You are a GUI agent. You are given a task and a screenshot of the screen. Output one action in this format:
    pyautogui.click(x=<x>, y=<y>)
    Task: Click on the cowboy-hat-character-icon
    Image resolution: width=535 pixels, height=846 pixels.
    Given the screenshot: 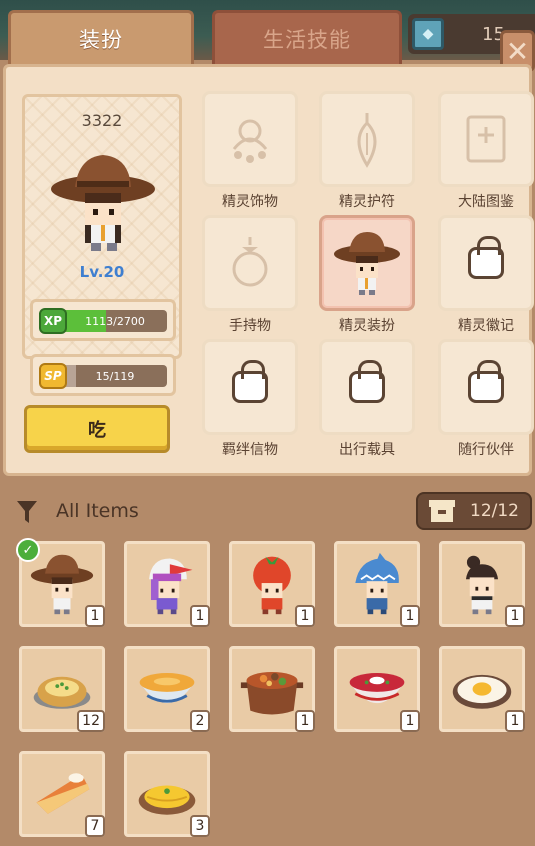 What is the action you would take?
    pyautogui.click(x=103, y=203)
    